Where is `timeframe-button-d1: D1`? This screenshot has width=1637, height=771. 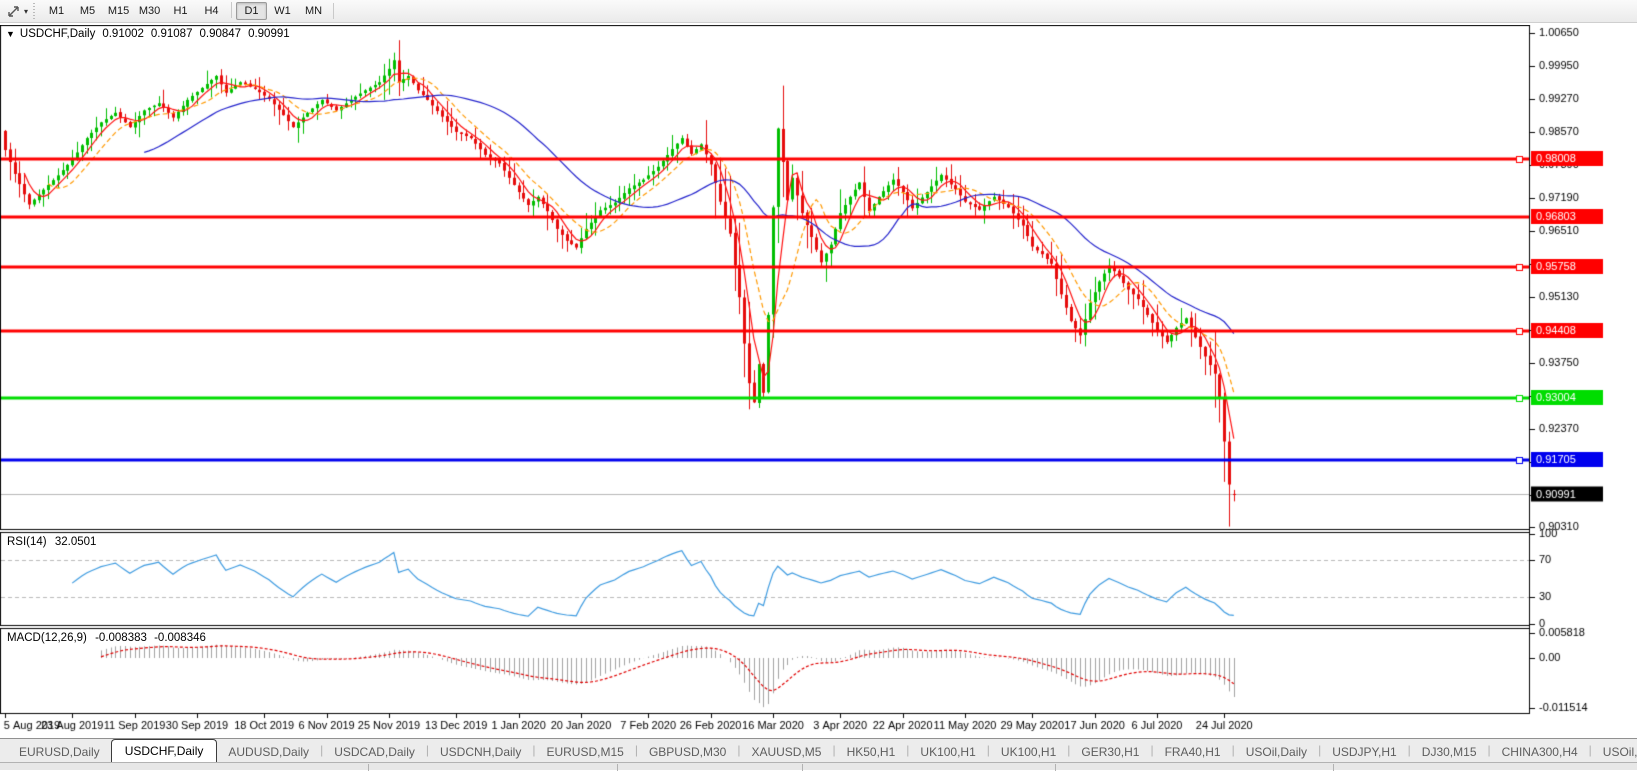
timeframe-button-d1: D1 is located at coordinates (252, 11).